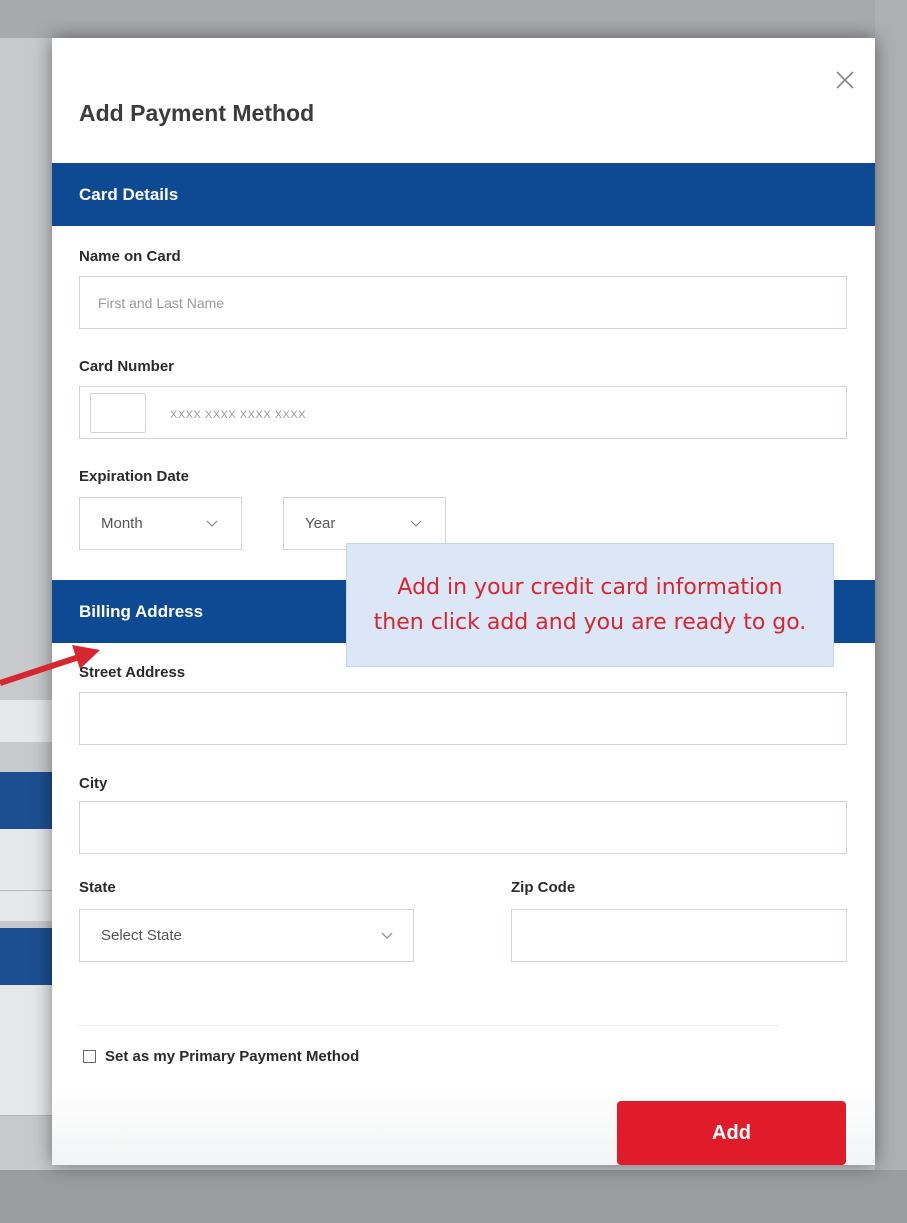 Image resolution: width=907 pixels, height=1223 pixels. I want to click on name-on-card-input, so click(463, 302).